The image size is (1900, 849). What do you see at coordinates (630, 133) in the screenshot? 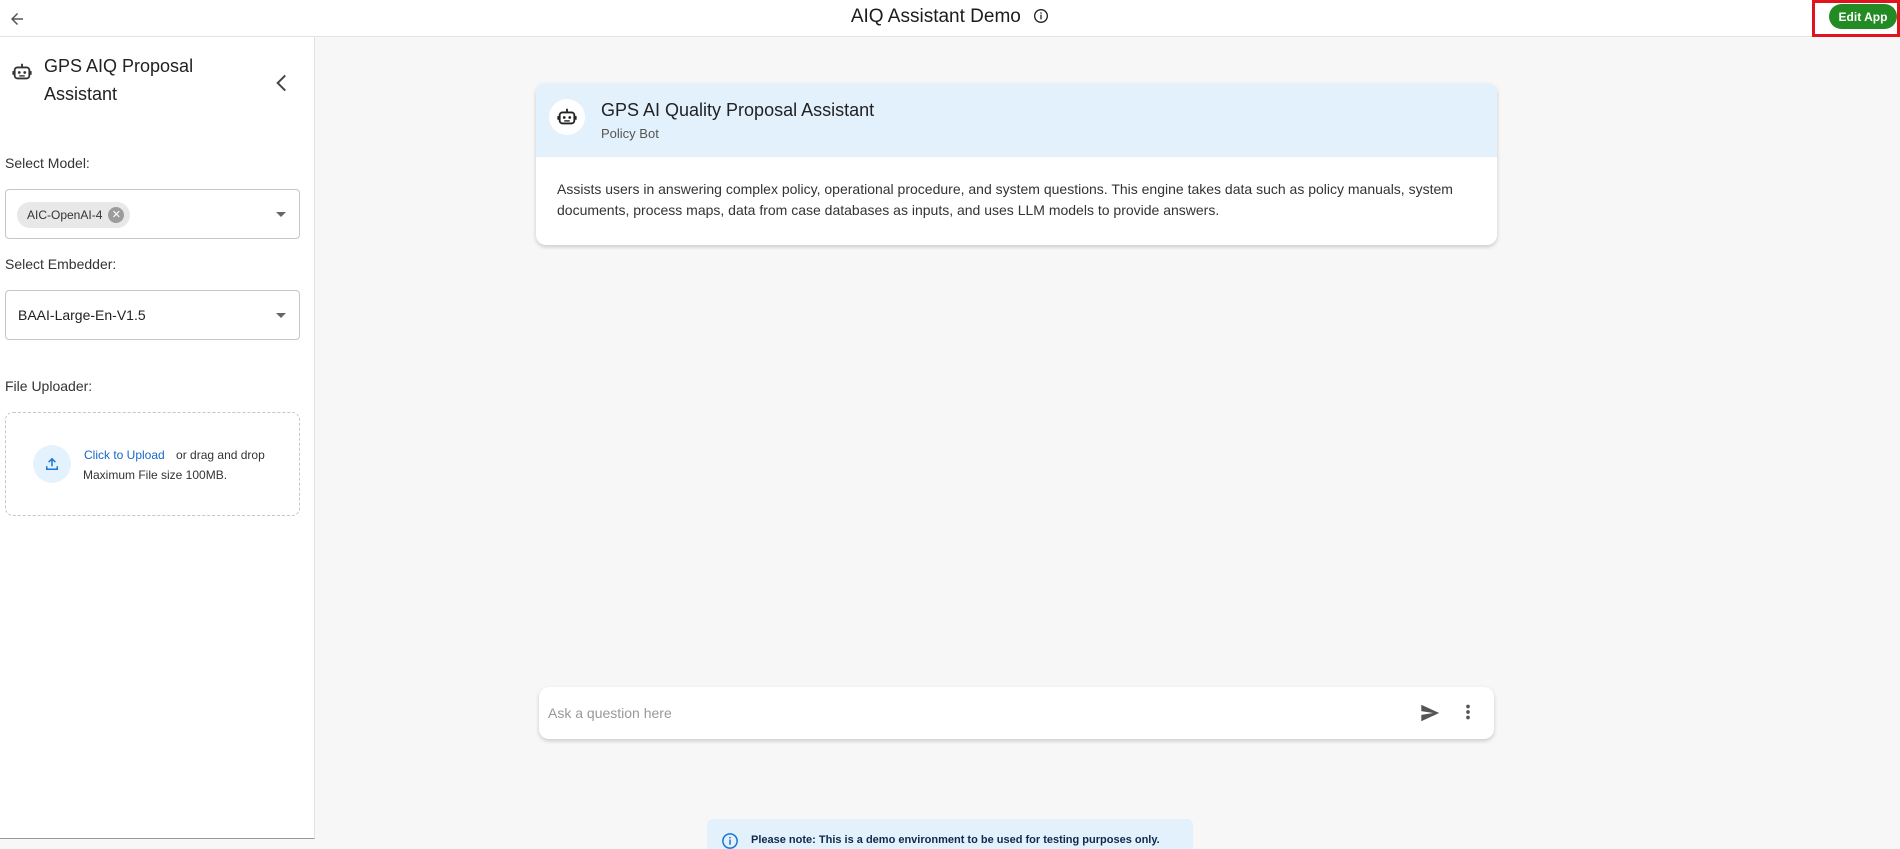
I see `bot-subtitle: Policy Bot` at bounding box center [630, 133].